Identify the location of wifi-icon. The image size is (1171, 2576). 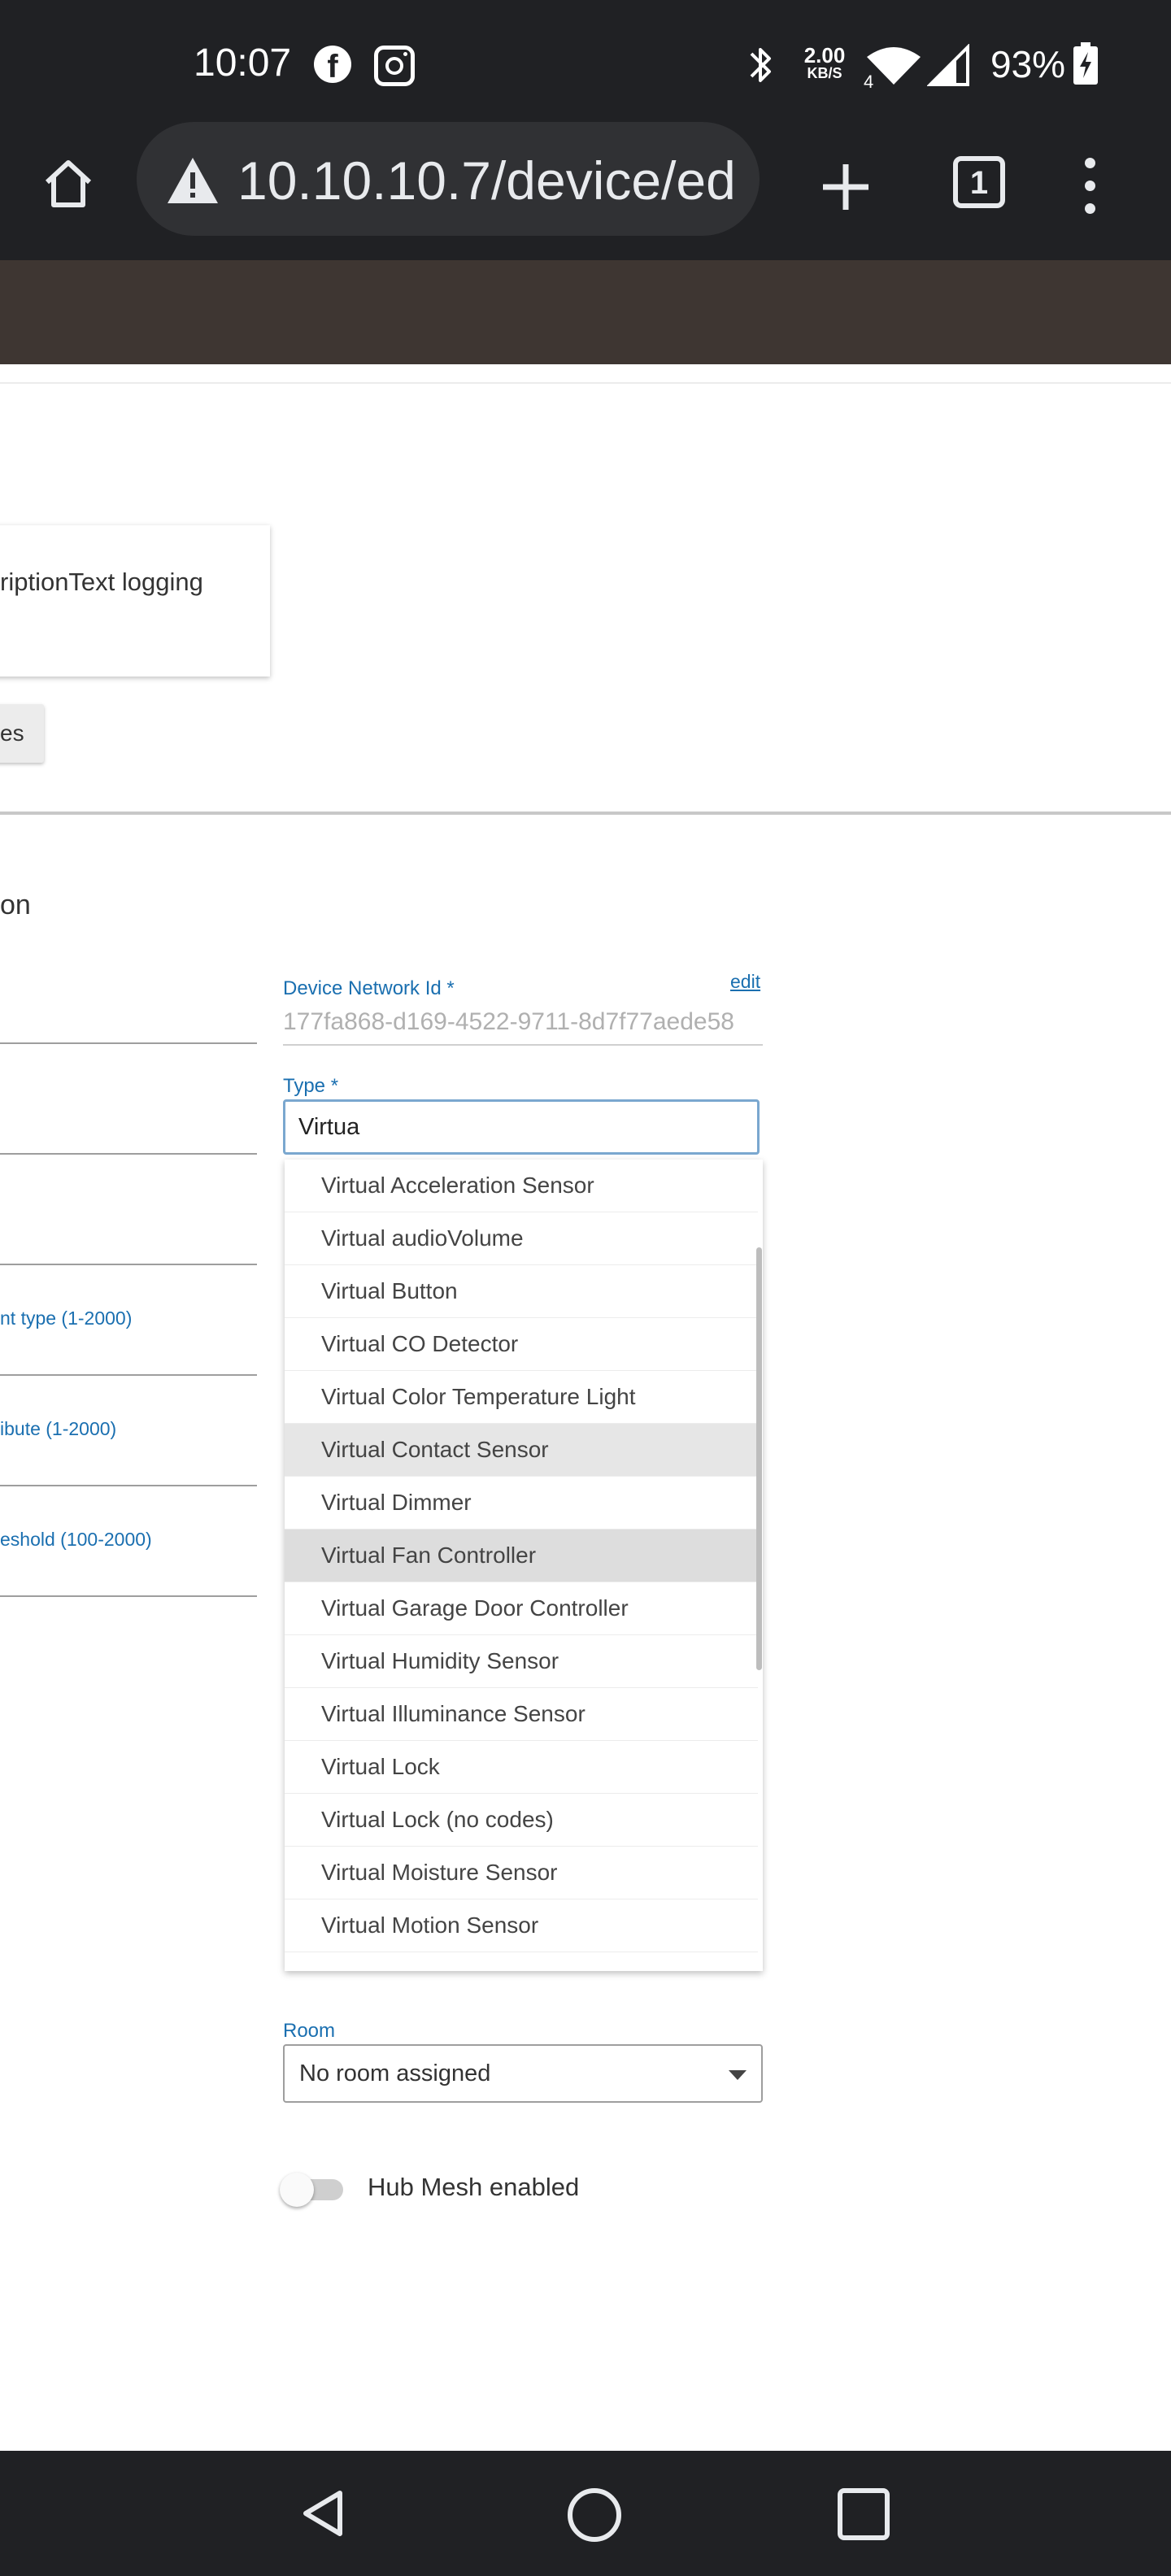
(894, 66).